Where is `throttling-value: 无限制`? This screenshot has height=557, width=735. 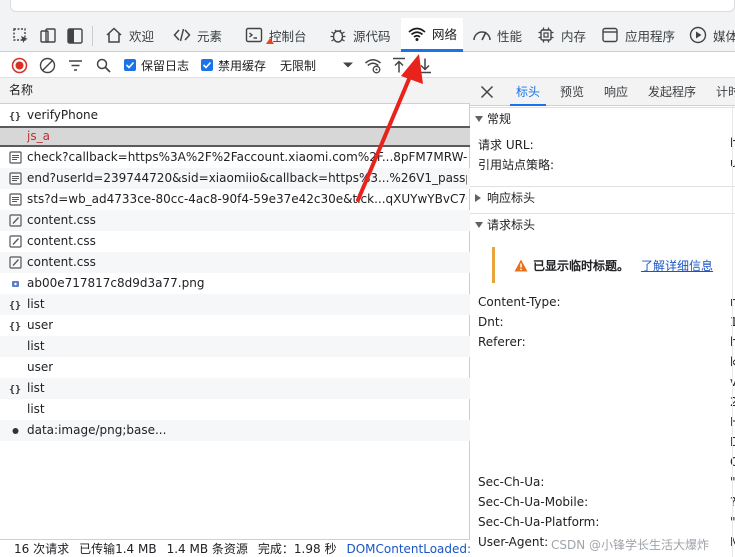
throttling-value: 无限制 is located at coordinates (298, 65).